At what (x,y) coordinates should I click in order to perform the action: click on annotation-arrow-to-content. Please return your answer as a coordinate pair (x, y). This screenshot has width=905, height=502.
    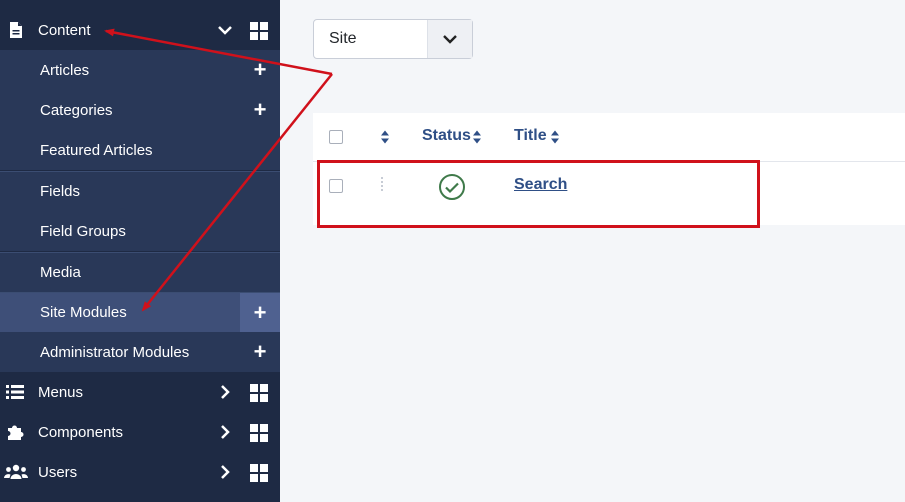
    Looking at the image, I should click on (218, 52).